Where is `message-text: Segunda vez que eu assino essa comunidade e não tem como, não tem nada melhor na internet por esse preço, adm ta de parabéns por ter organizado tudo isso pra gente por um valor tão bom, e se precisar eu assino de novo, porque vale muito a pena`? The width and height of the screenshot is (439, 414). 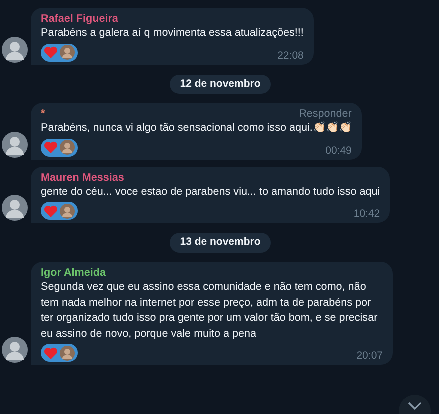
message-text: Segunda vez que eu assino essa comunidade e não tem como, não tem nada melhor na internet por esse preço, adm ta de parabéns por ter organizado tudo isso pra gente por um valor tão bom, e se precisar eu assino de novo, porque vale muito a pena is located at coordinates (210, 311).